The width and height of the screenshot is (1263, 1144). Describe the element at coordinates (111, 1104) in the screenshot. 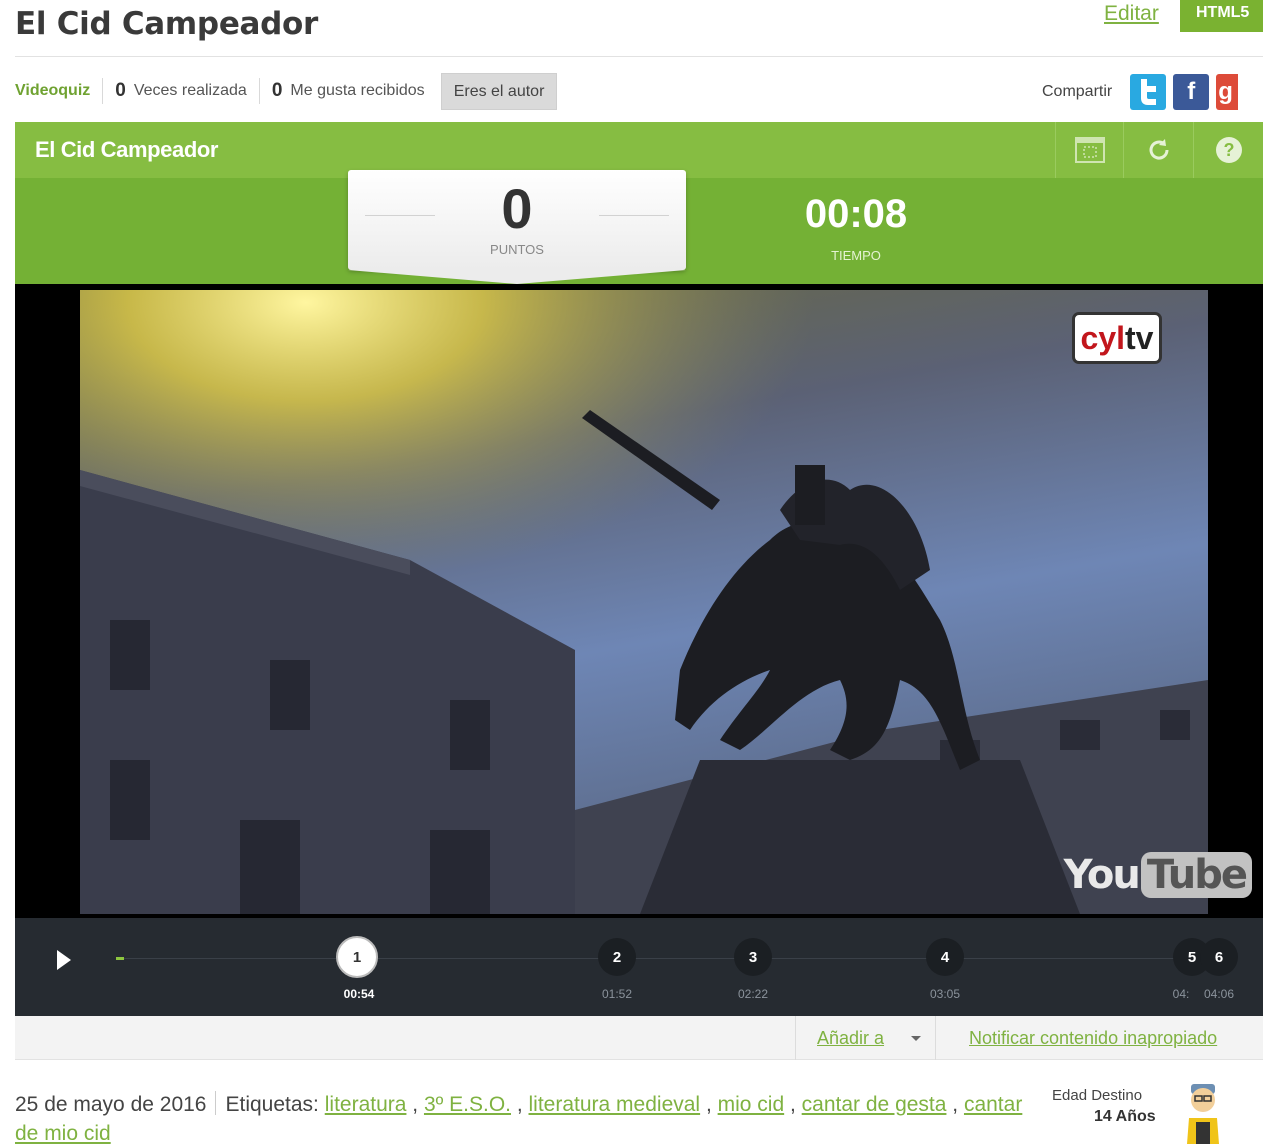

I see `publish-date: 25 de mayo de 2016` at that location.